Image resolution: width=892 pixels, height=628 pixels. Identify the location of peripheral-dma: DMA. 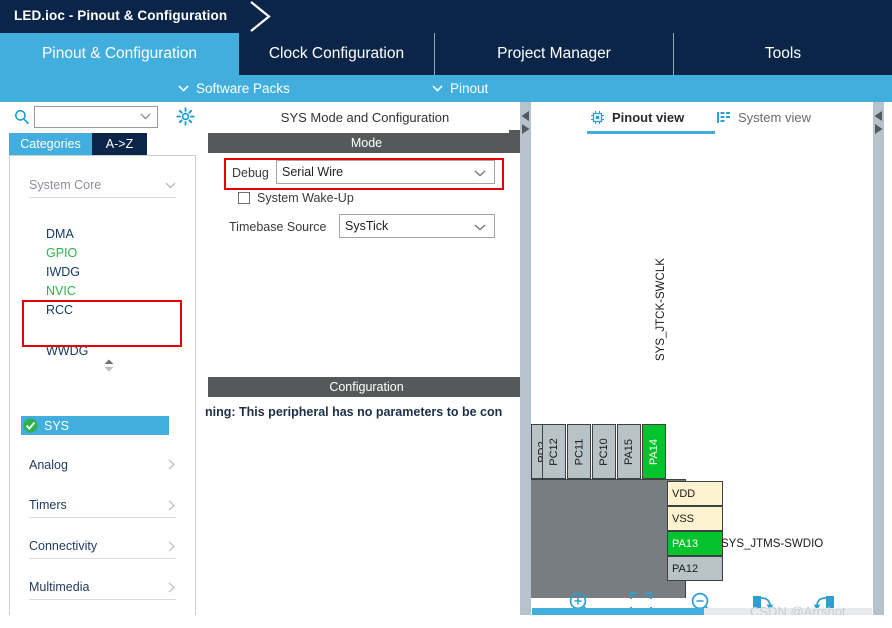
(60, 233).